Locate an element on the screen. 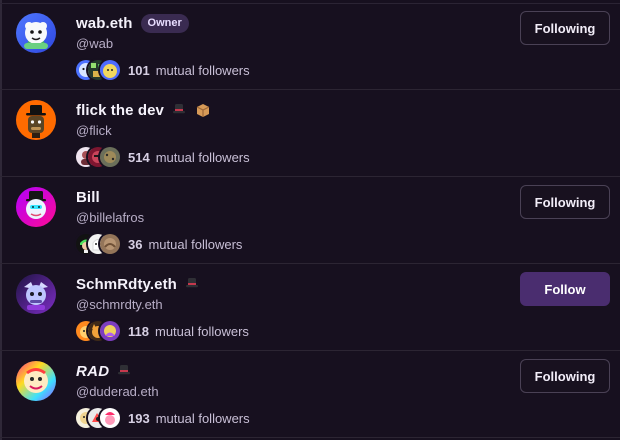 The width and height of the screenshot is (620, 440). profile-name-line: flick the dev is located at coordinates (144, 110).